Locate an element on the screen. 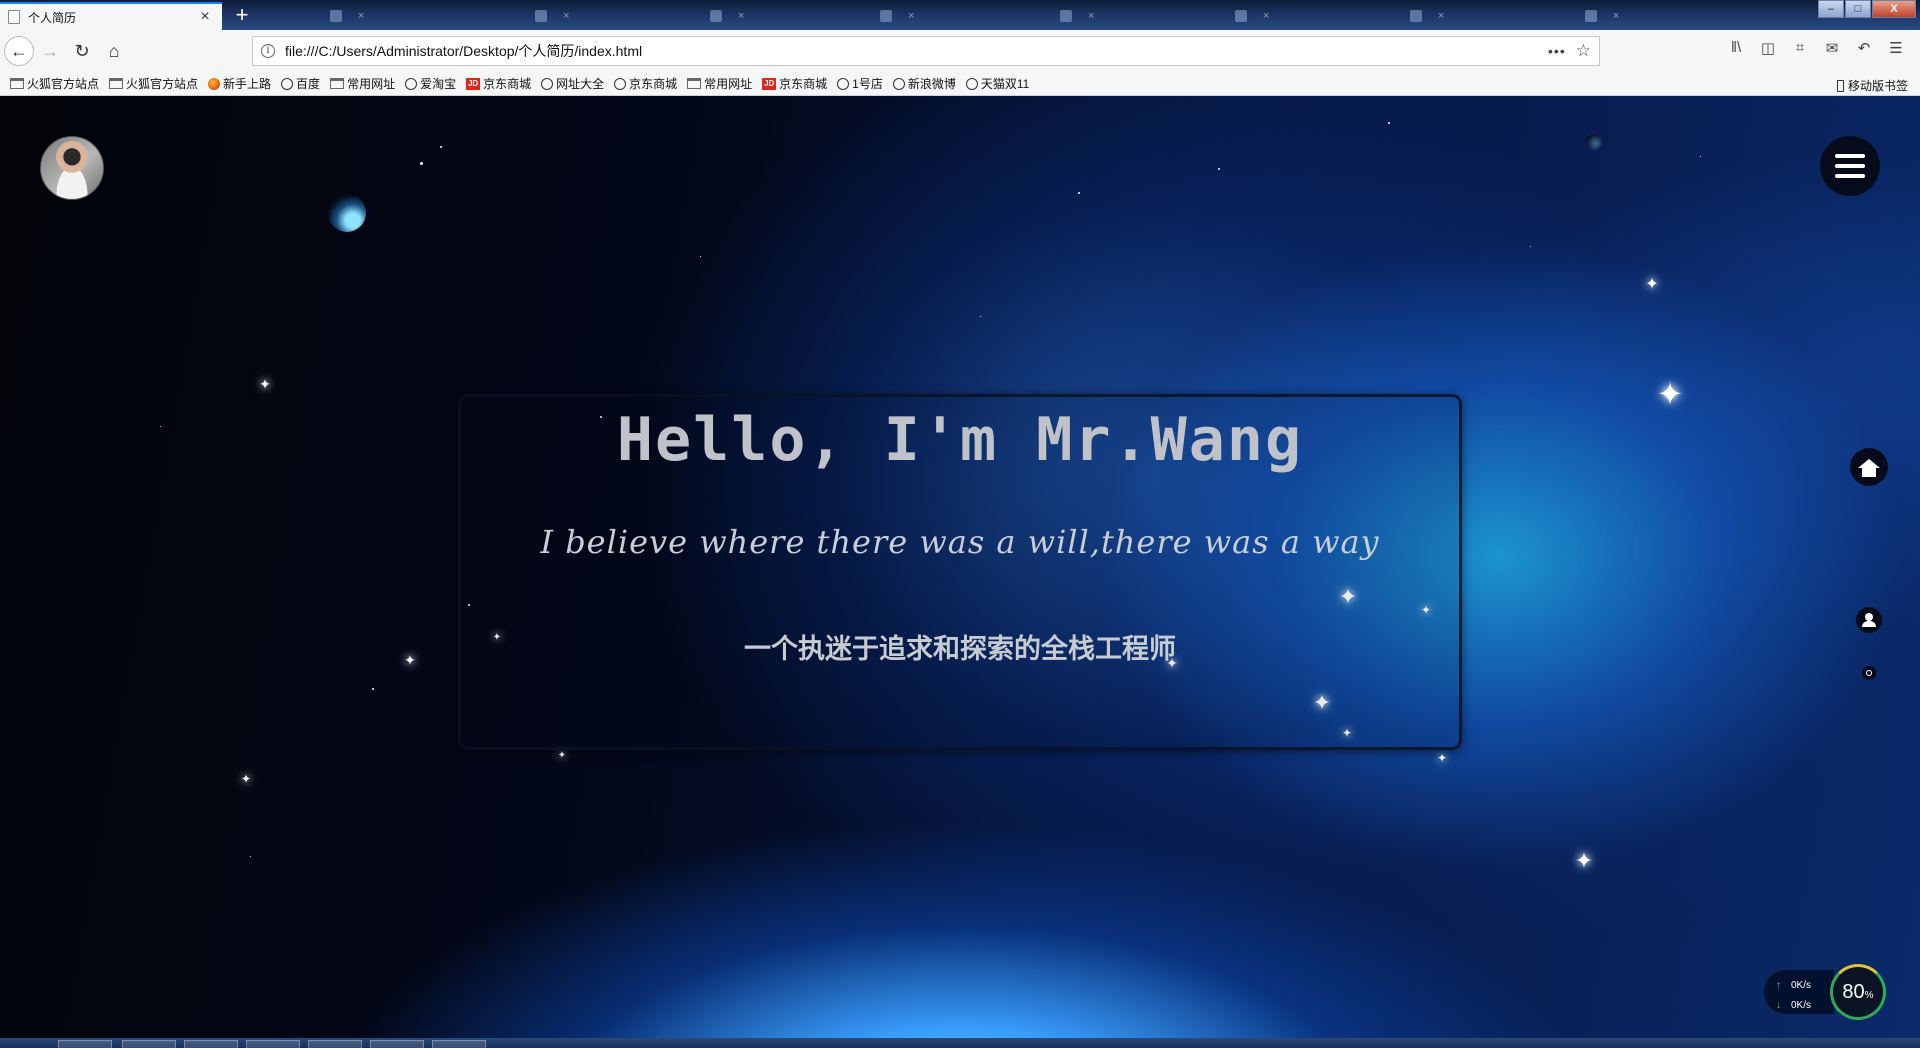 This screenshot has height=1048, width=1920. menu-button is located at coordinates (1850, 166).